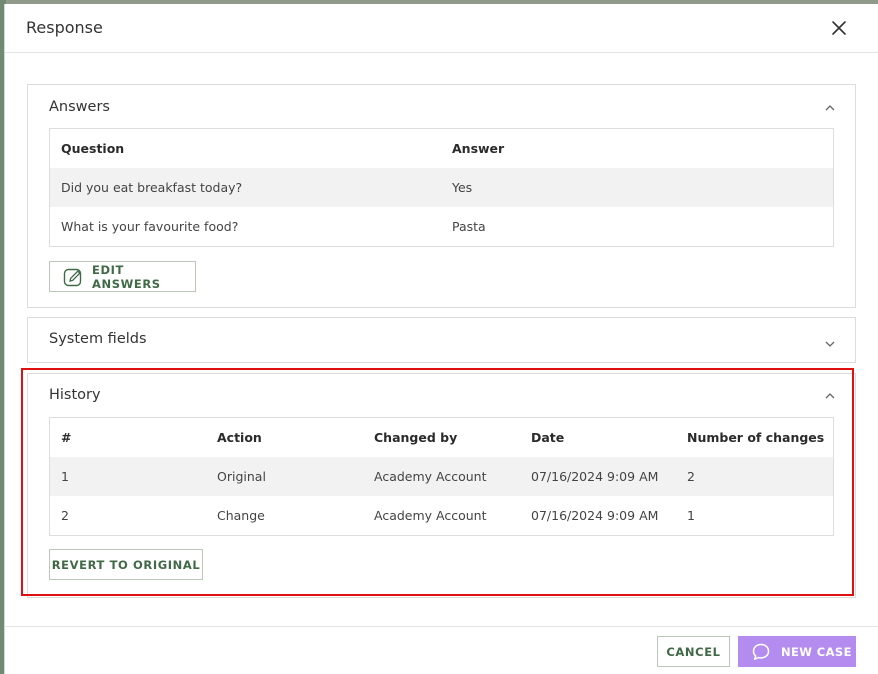 This screenshot has width=878, height=674. Describe the element at coordinates (239, 437) in the screenshot. I see `column-header-action: Action` at that location.